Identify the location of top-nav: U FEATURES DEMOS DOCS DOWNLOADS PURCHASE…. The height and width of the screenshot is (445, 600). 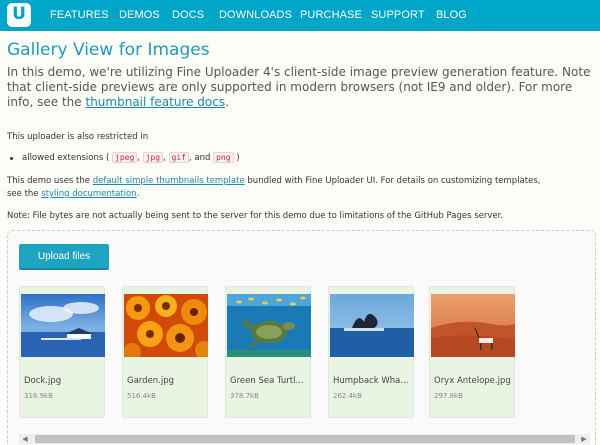
(300, 15).